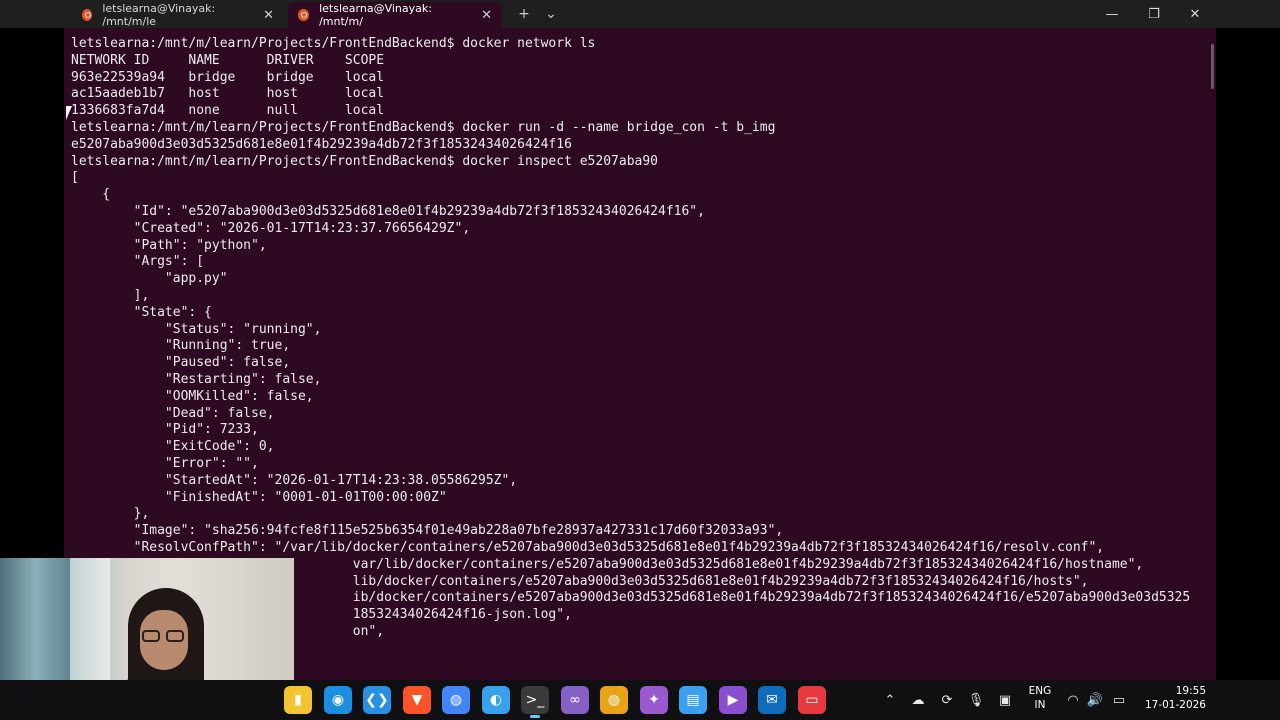 The image size is (1280, 720). What do you see at coordinates (551, 14) in the screenshot?
I see `tab-dropdown-button: ⌄` at bounding box center [551, 14].